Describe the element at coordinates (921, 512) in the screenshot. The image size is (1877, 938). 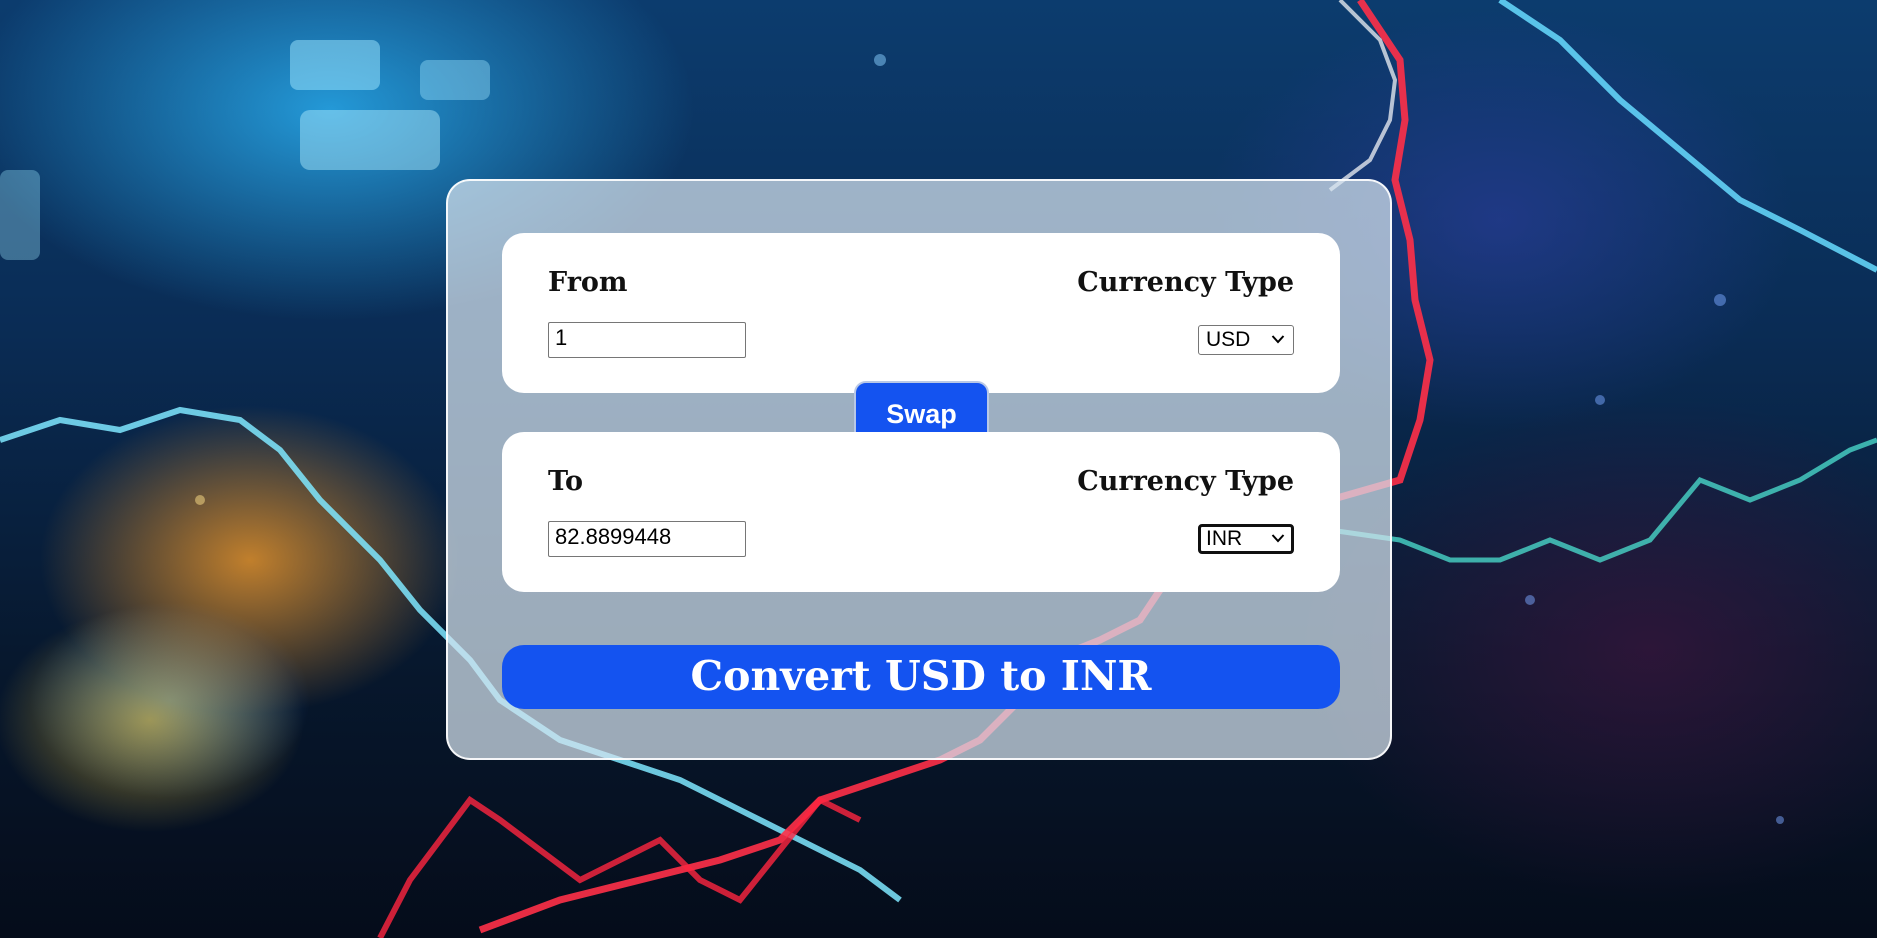
I see `to-panel: To Currency Type 82.8899448 INR` at that location.